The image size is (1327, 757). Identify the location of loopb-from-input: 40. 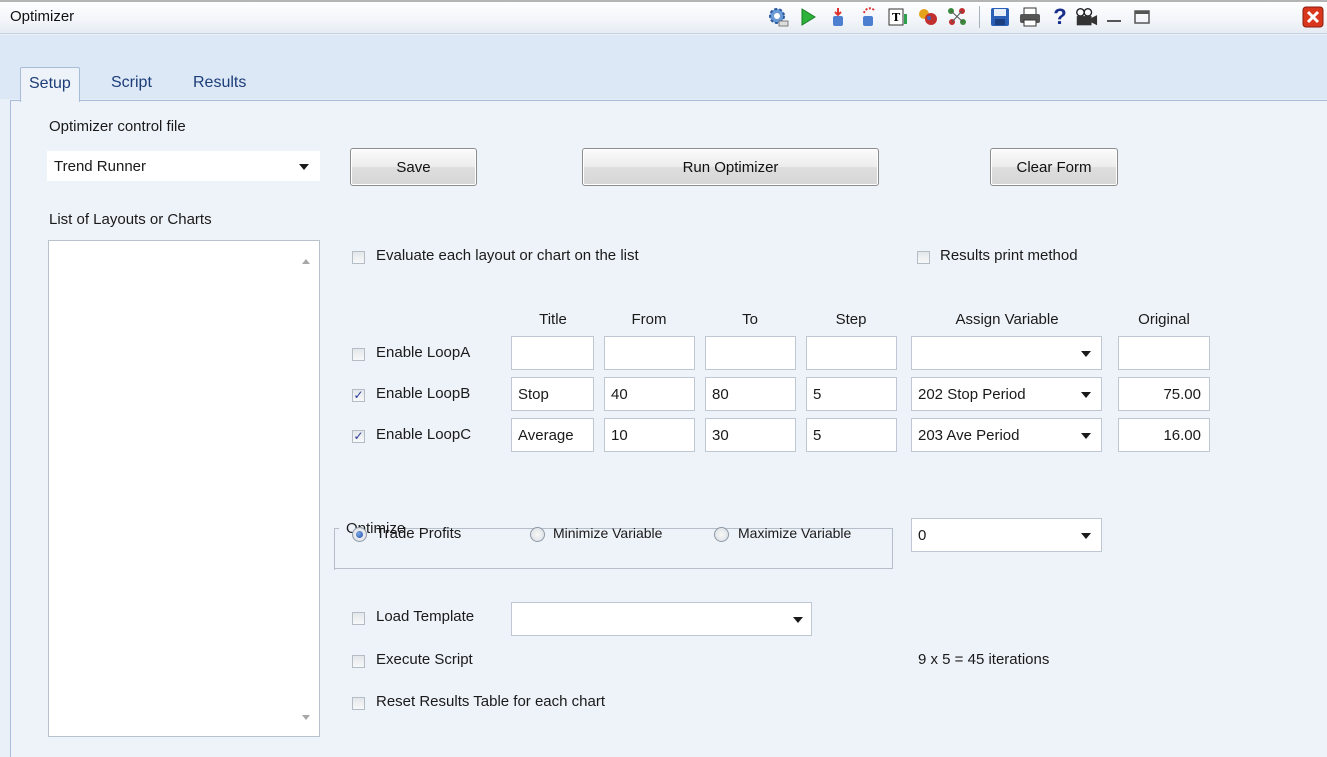
(649, 394).